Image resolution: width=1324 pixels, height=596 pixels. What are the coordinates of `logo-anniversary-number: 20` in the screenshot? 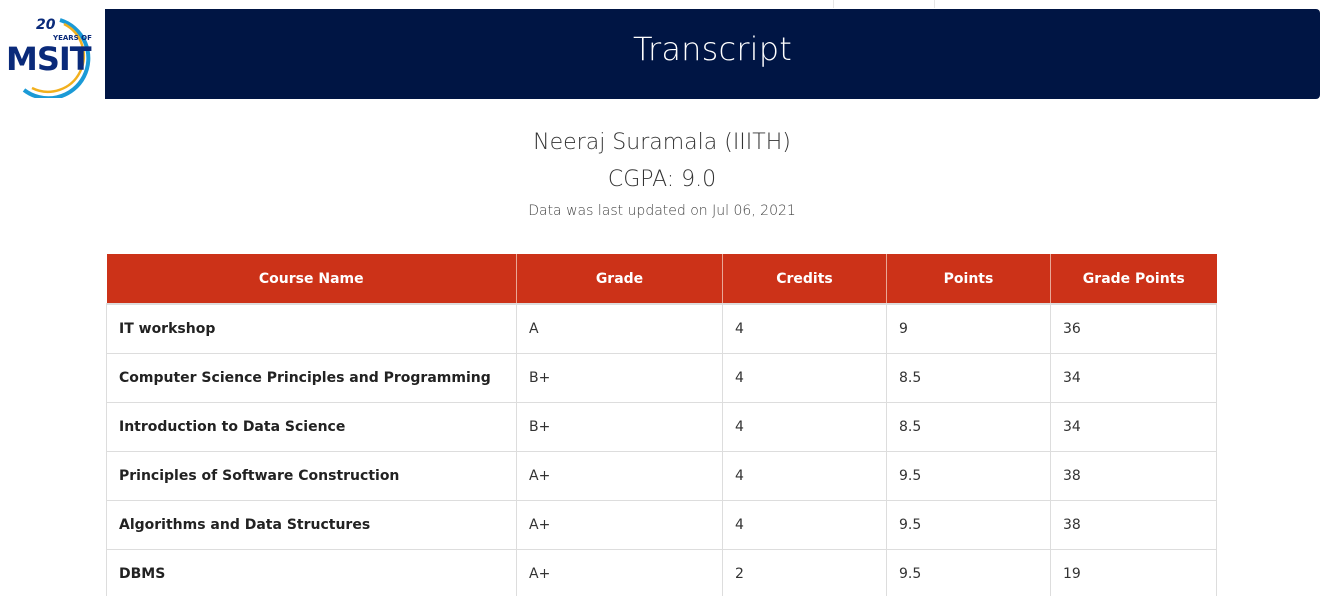 It's located at (46, 25).